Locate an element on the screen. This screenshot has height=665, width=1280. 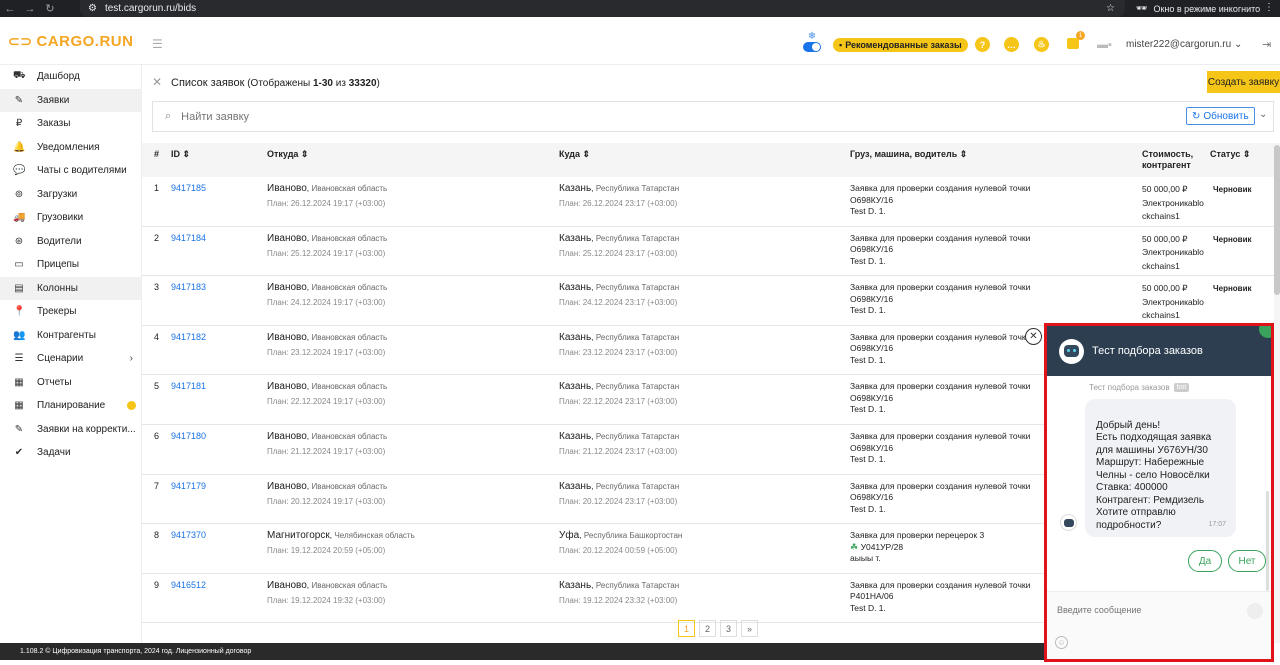
bids-icon: ✎ is located at coordinates (19, 100).